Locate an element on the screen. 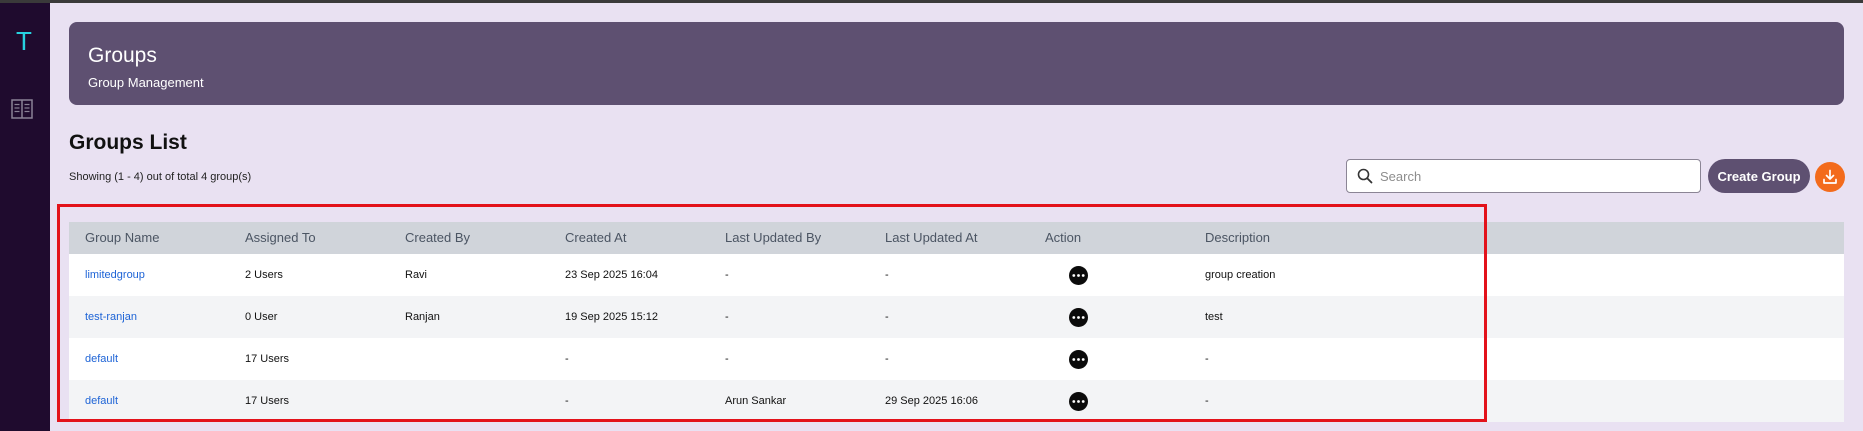 This screenshot has height=431, width=1863. created-at-cell: 19 Sep 2025 15:12 is located at coordinates (611, 317).